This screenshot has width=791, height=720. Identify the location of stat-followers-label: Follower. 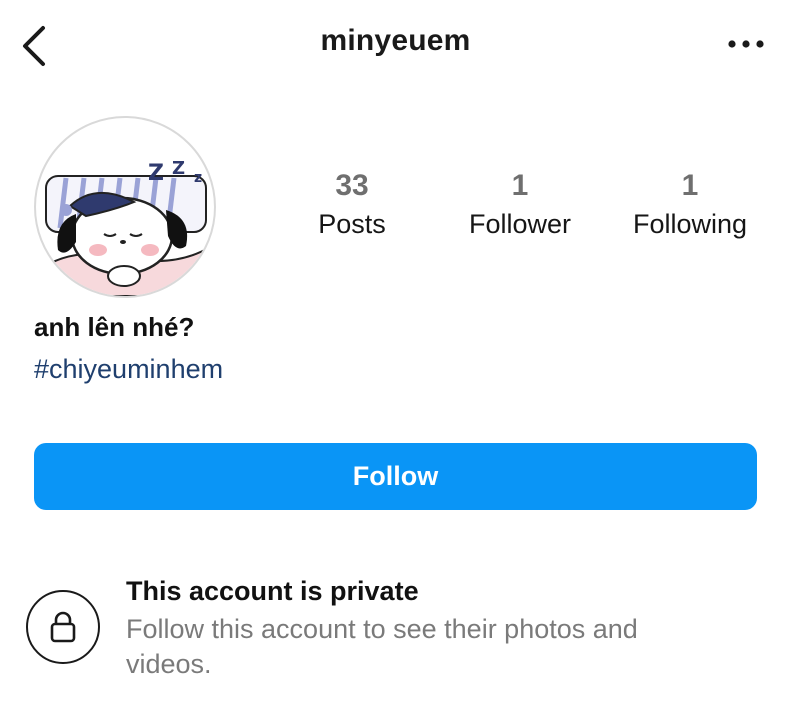
(520, 224).